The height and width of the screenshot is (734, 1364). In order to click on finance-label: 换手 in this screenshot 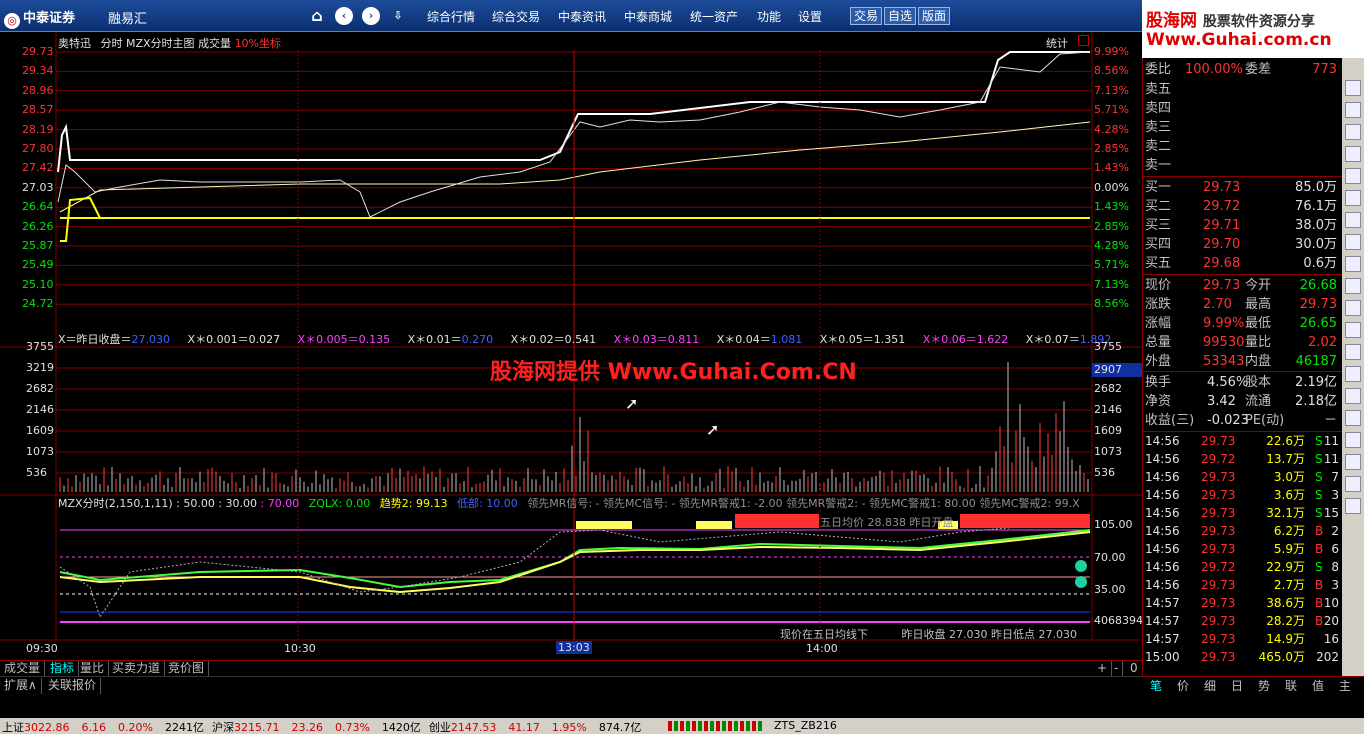, I will do `click(1158, 382)`.